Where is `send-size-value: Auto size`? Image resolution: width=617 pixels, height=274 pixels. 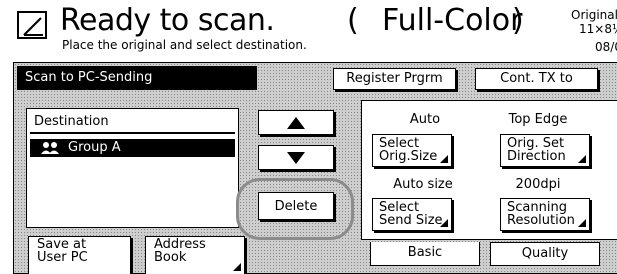 send-size-value: Auto size is located at coordinates (423, 184).